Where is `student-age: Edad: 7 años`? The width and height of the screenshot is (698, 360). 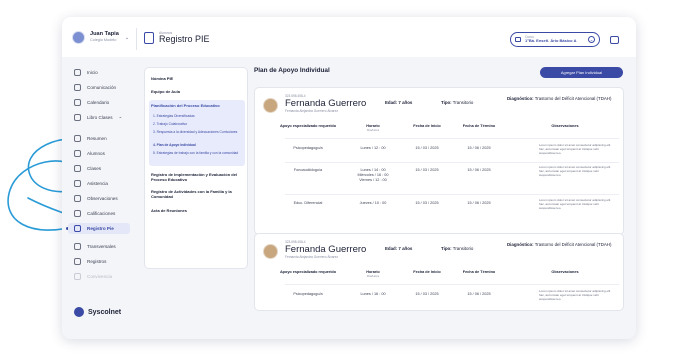
student-age: Edad: 7 años is located at coordinates (399, 248).